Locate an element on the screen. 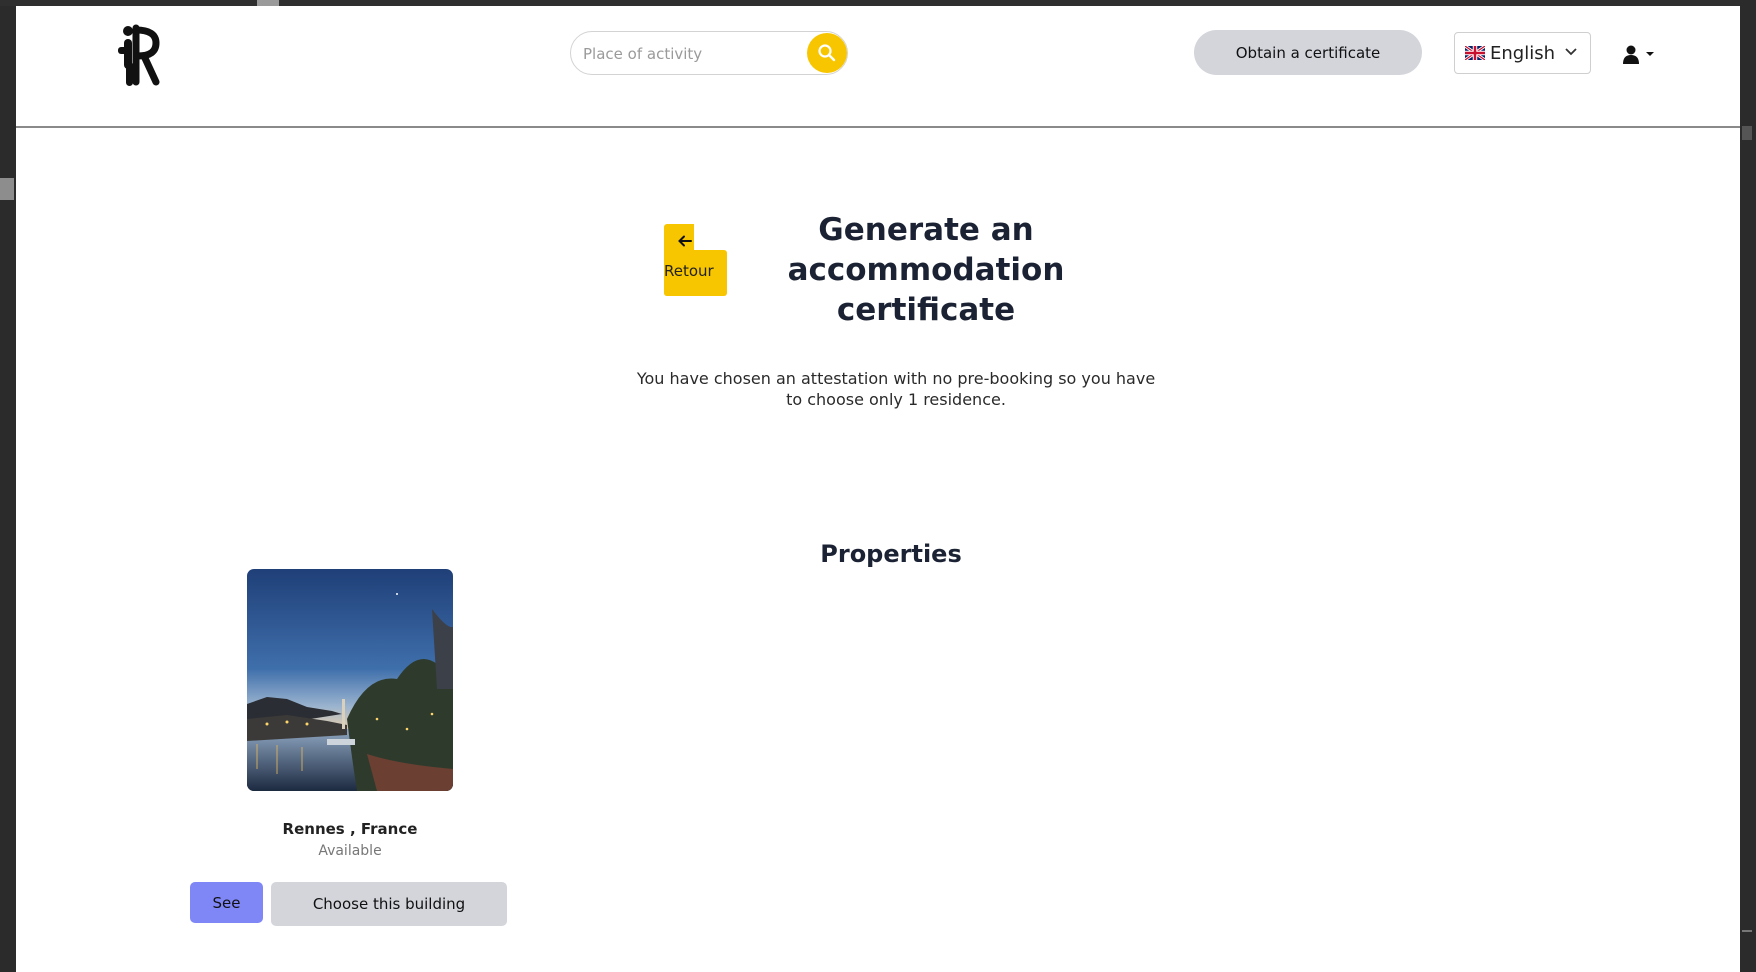  search-icon is located at coordinates (827, 53).